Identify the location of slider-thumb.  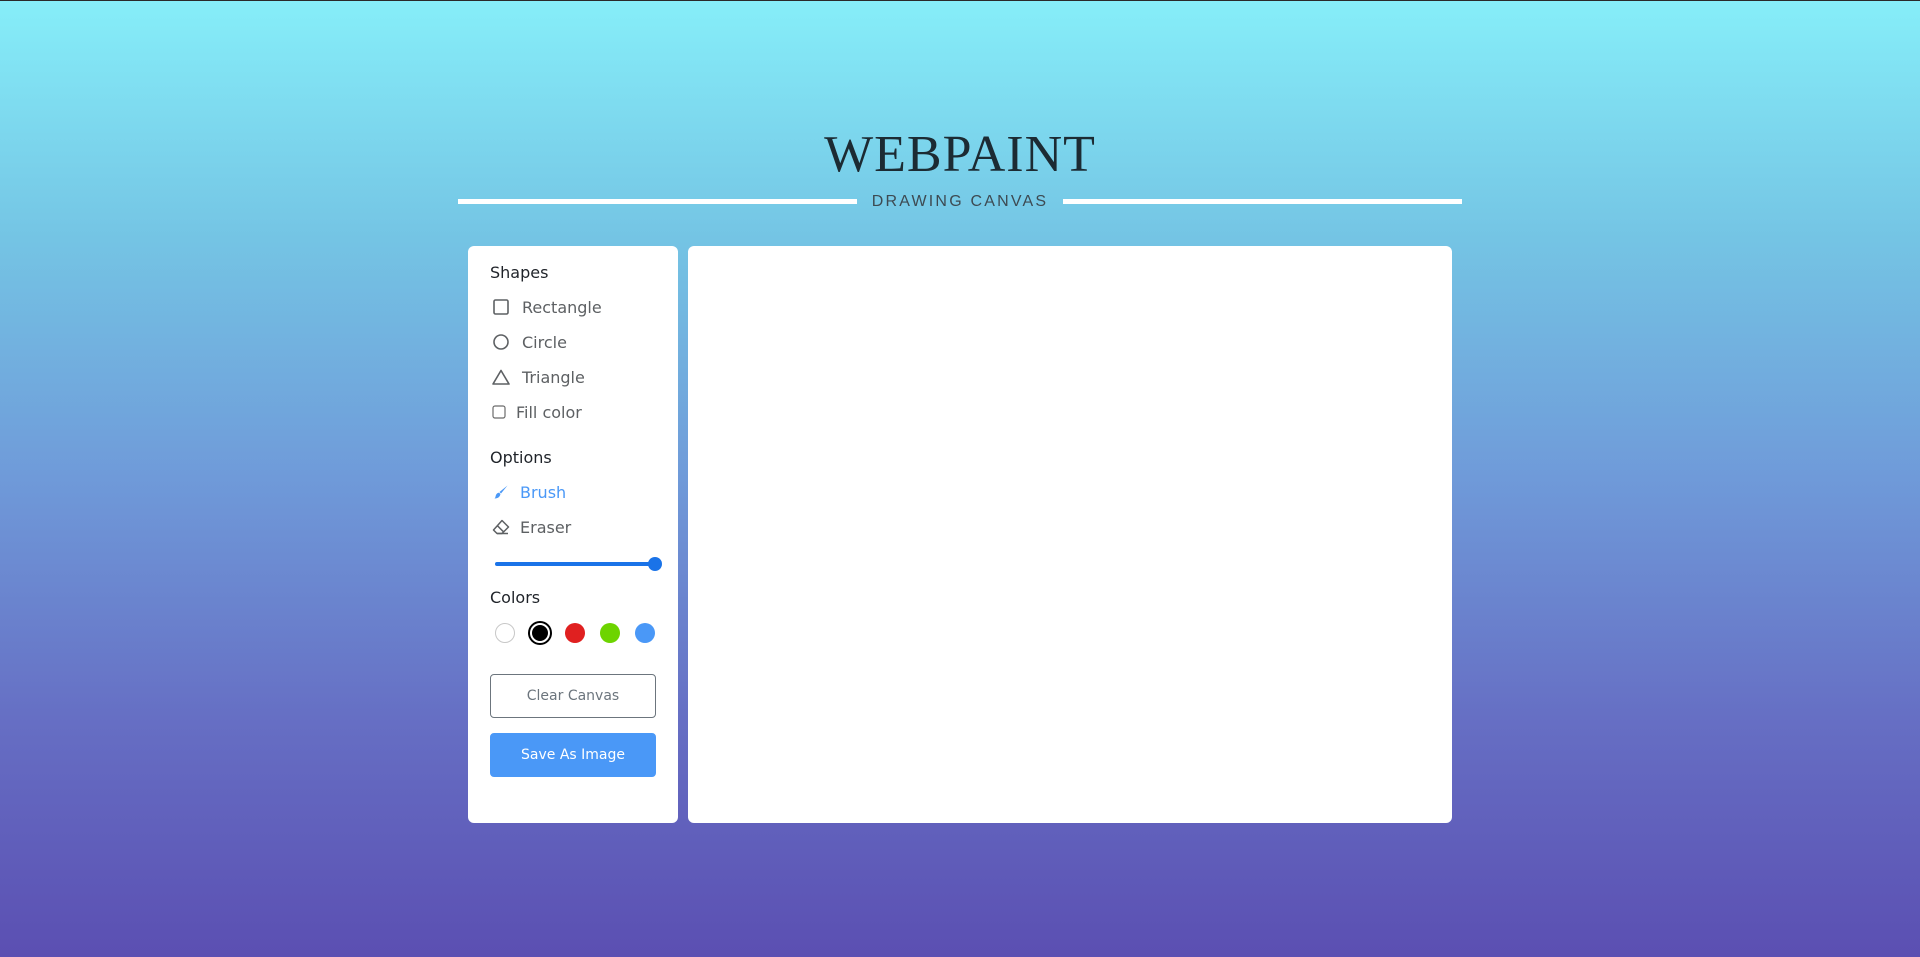
(655, 564).